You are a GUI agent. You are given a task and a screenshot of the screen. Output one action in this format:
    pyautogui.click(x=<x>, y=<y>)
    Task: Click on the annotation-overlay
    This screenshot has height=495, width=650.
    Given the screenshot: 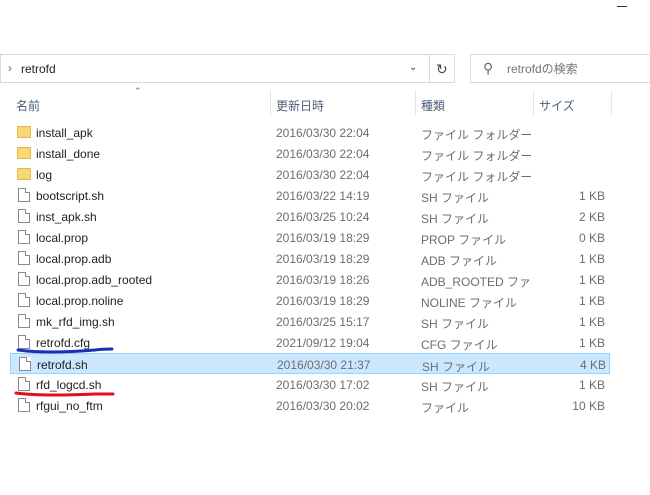 What is the action you would take?
    pyautogui.click(x=64, y=372)
    